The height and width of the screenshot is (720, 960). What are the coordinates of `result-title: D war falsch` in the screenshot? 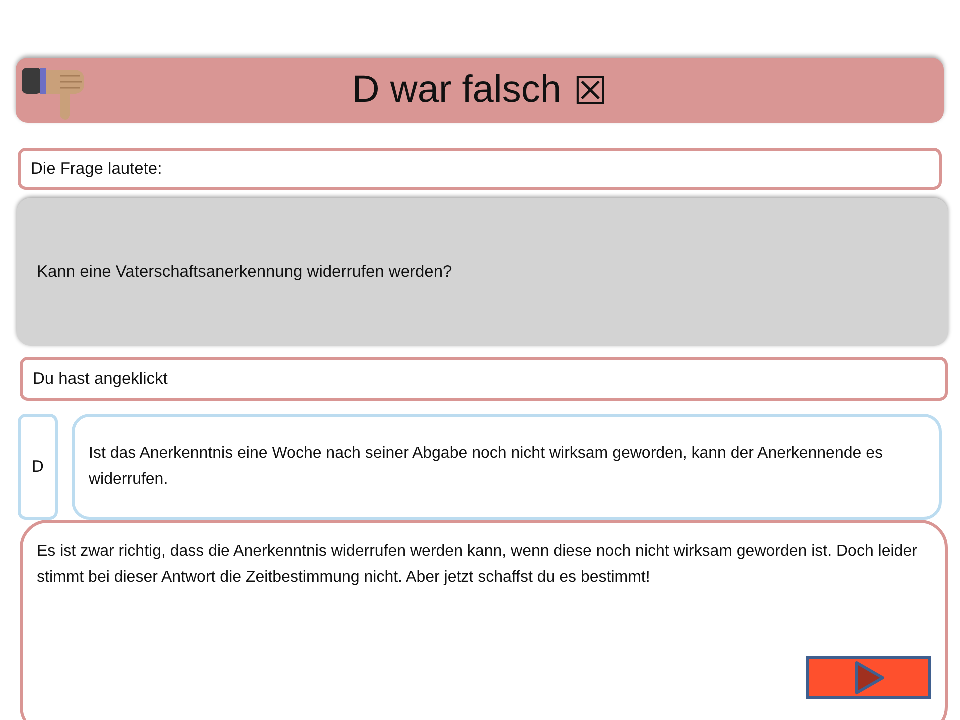 It's located at (457, 90).